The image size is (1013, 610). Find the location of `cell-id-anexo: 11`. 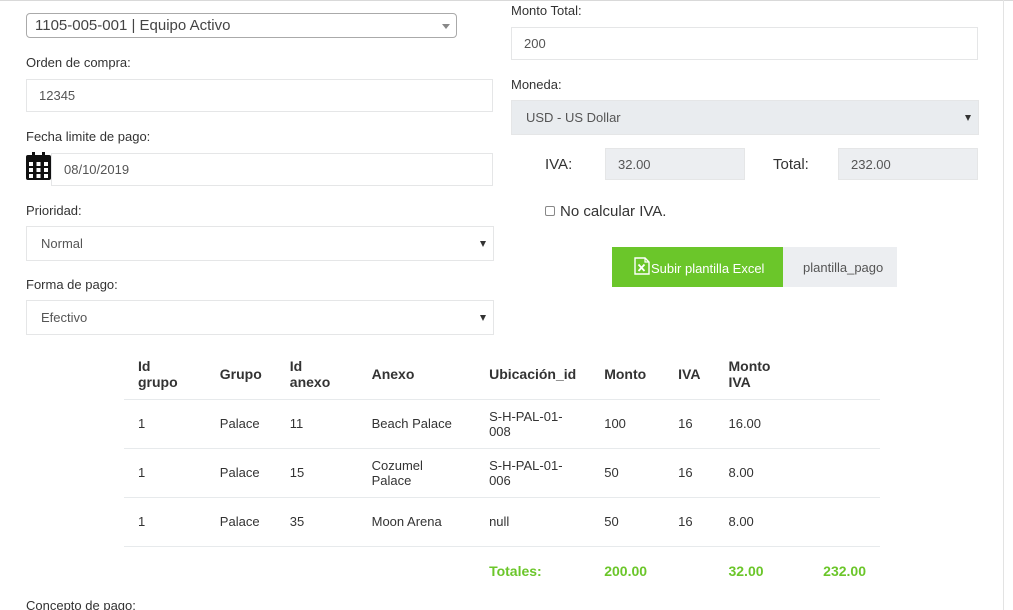

cell-id-anexo: 11 is located at coordinates (316, 423).